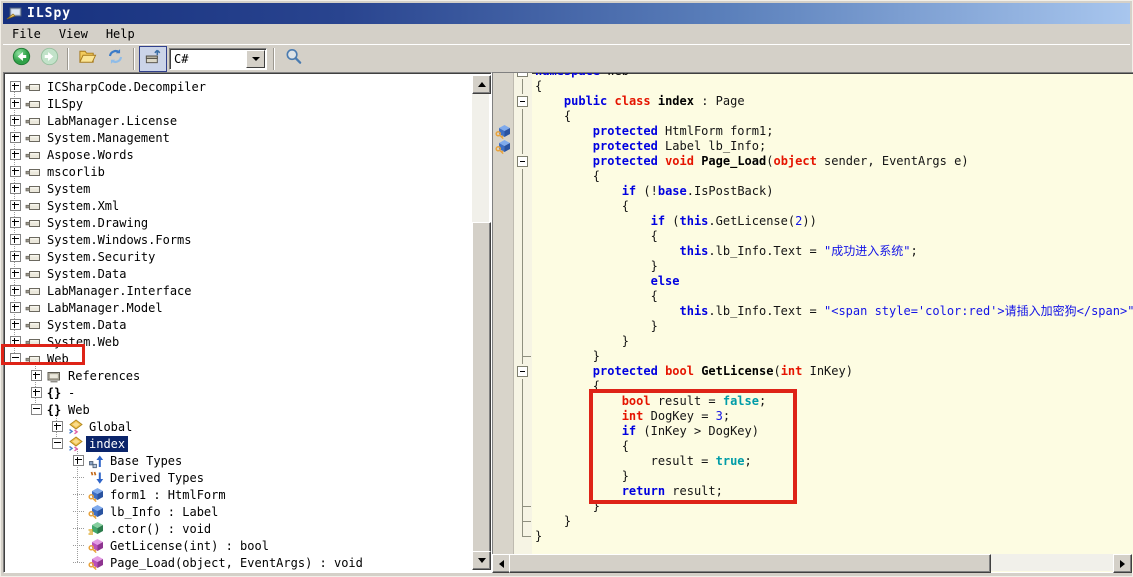 The height and width of the screenshot is (577, 1133). I want to click on forward-button, so click(49, 59).